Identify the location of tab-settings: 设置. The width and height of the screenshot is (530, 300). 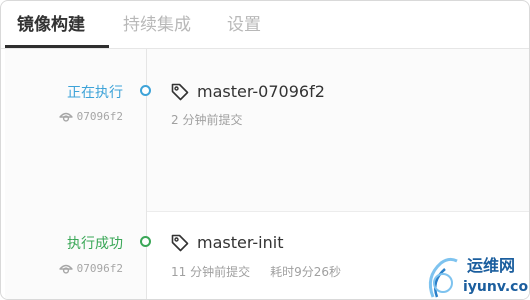
(244, 25).